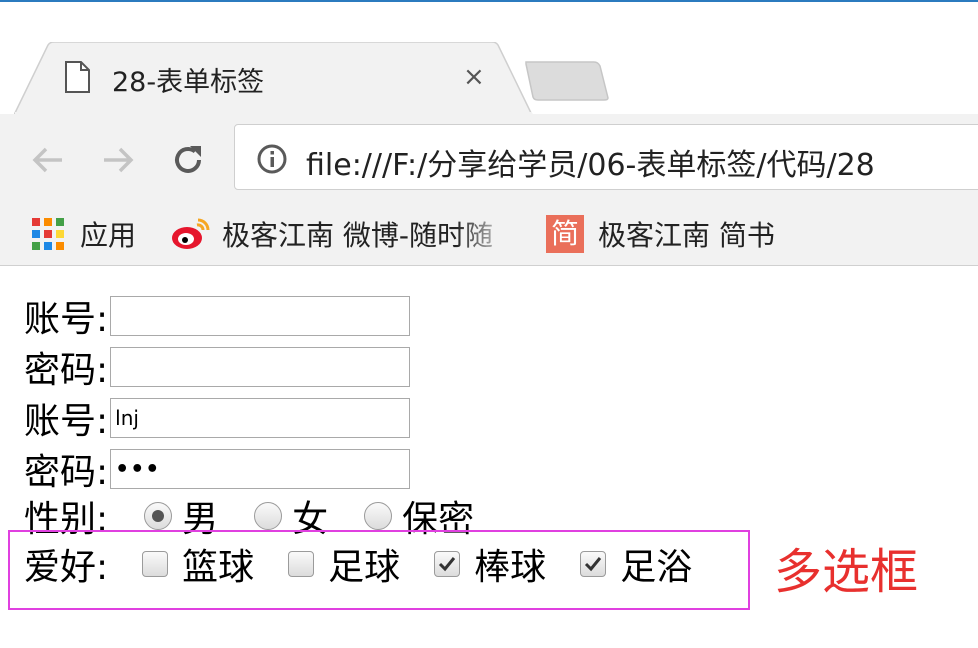  I want to click on reload-icon, so click(188, 160).